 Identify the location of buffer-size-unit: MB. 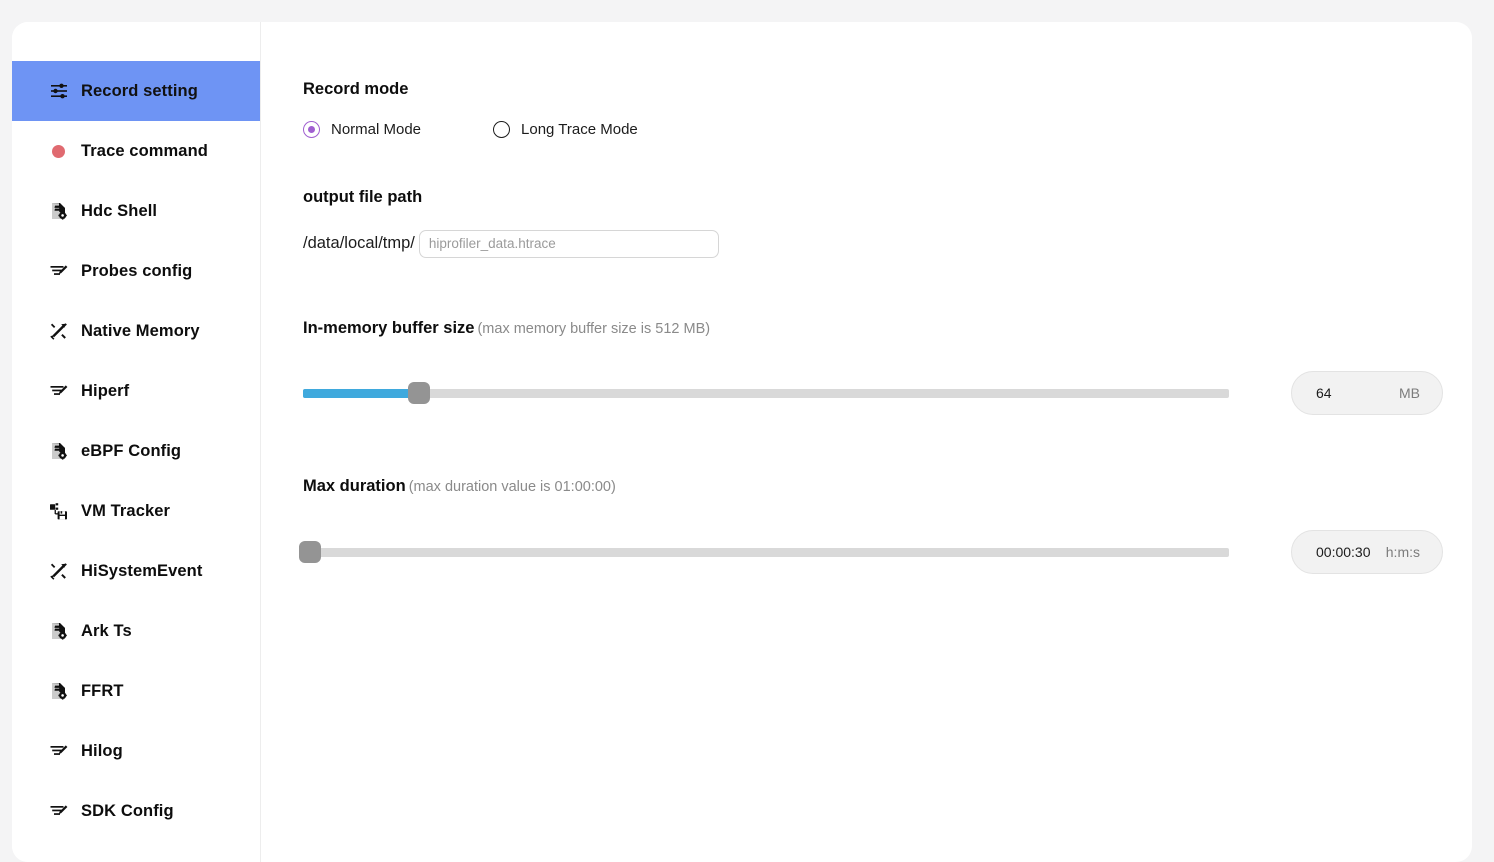
(1409, 393).